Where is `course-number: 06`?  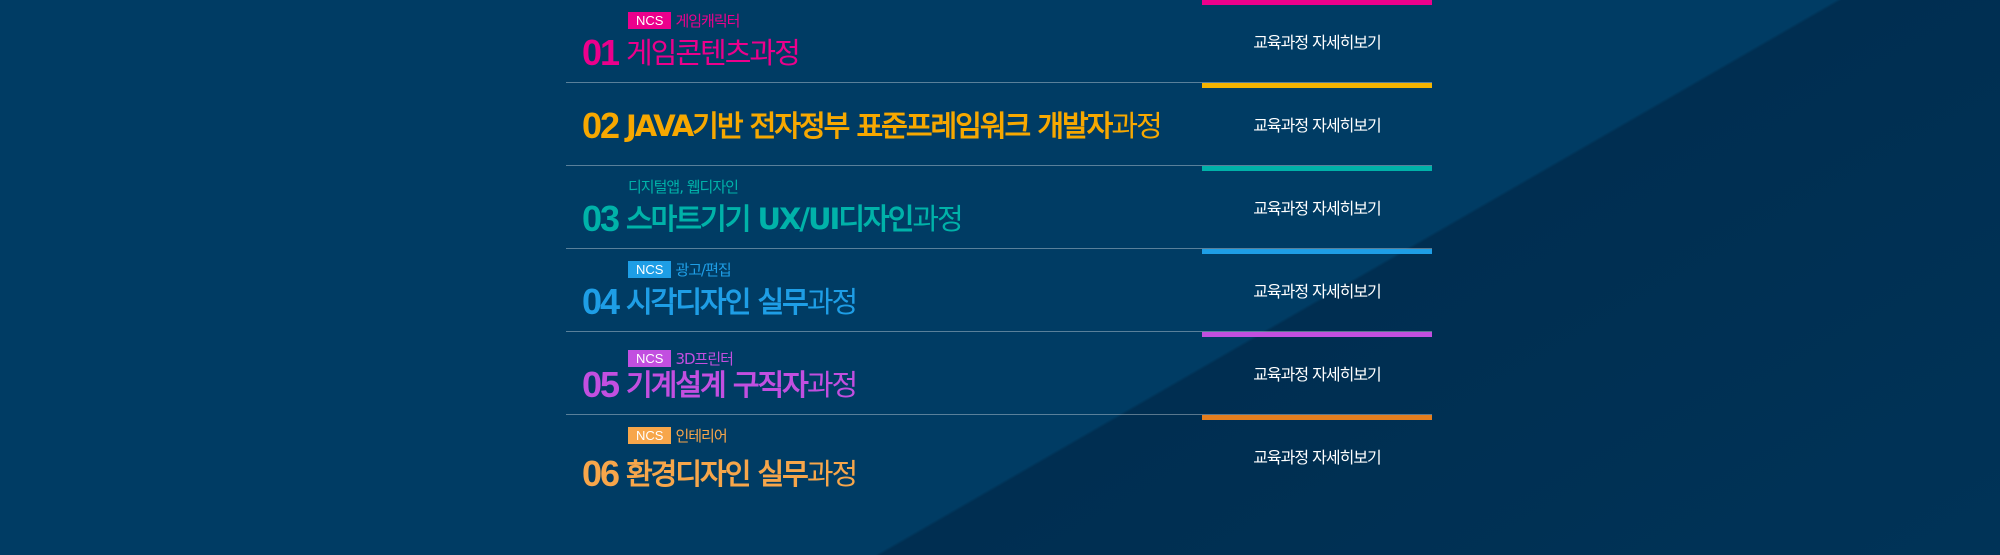 course-number: 06 is located at coordinates (601, 473).